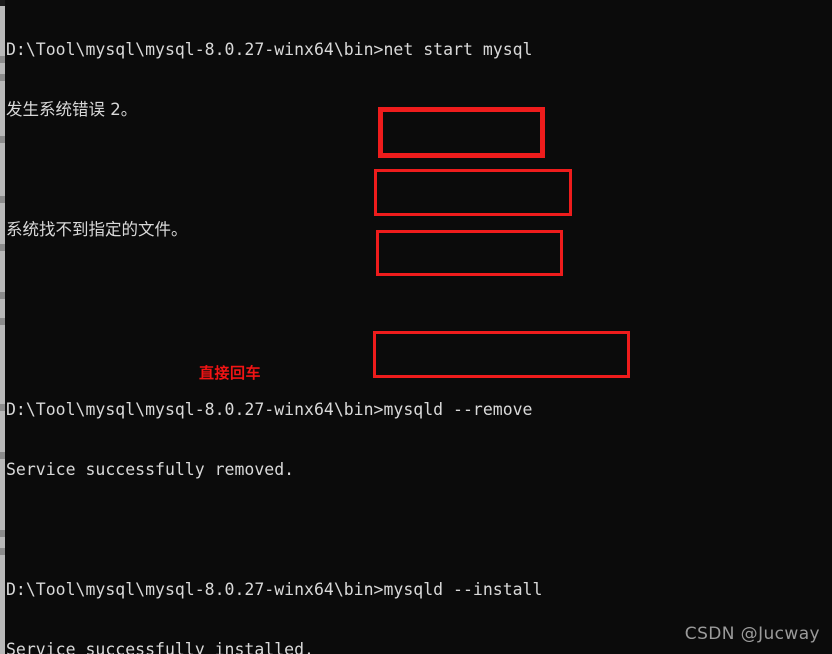 This screenshot has height=654, width=832. What do you see at coordinates (473, 192) in the screenshot?
I see `annotation-box-mysqld-install` at bounding box center [473, 192].